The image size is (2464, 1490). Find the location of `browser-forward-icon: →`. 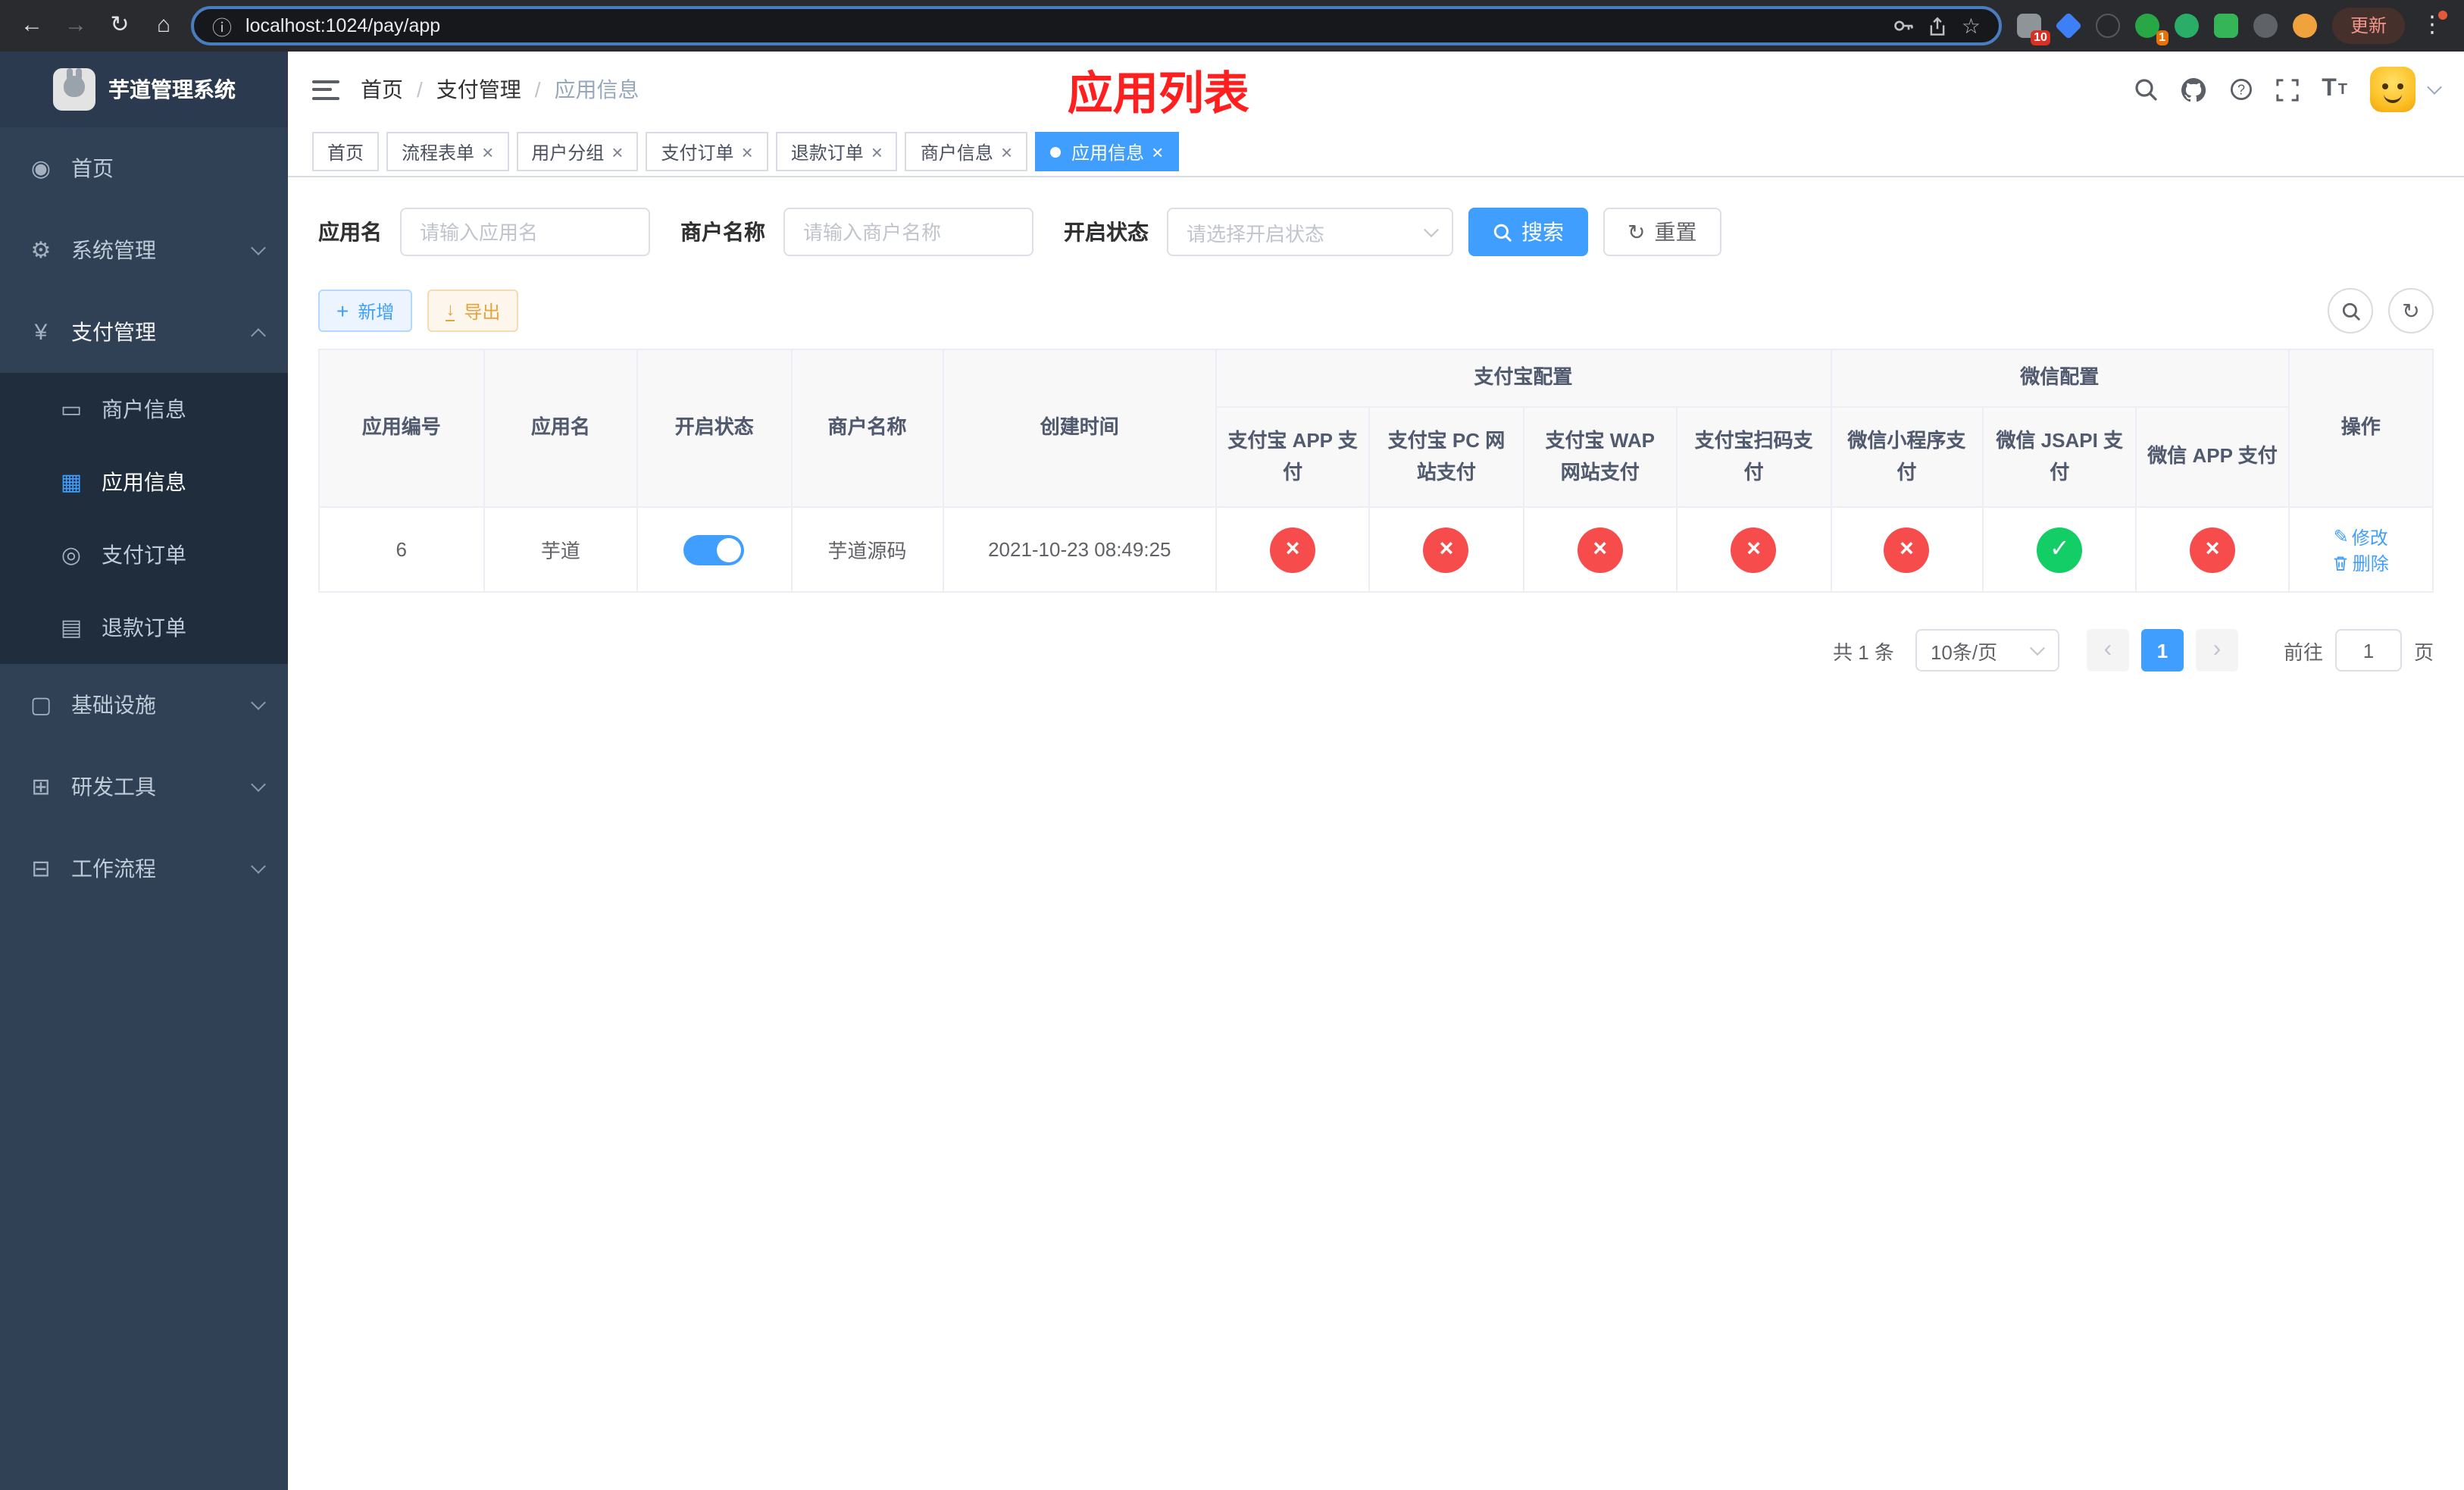

browser-forward-icon: → is located at coordinates (75, 26).